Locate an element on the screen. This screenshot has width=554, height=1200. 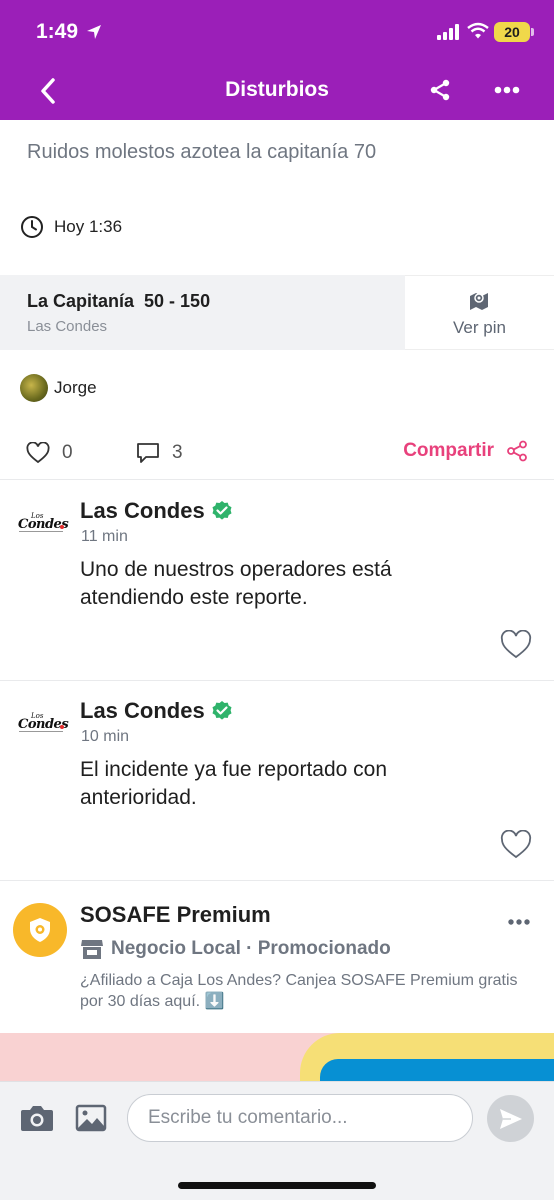
comment-composer is located at coordinates (277, 1118).